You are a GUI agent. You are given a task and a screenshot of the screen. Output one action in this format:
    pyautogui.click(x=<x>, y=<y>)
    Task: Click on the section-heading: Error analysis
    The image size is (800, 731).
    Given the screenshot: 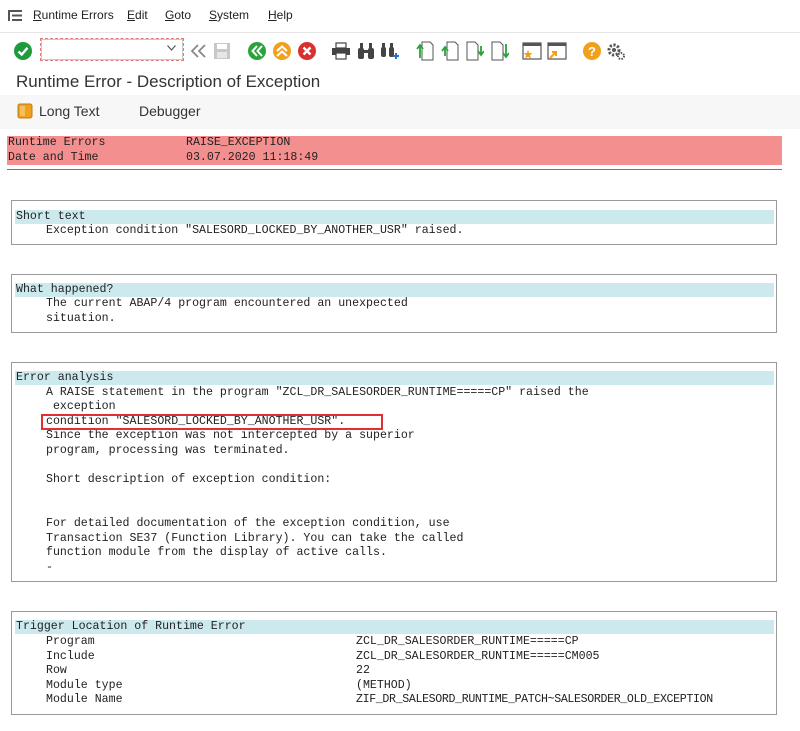 What is the action you would take?
    pyautogui.click(x=394, y=378)
    